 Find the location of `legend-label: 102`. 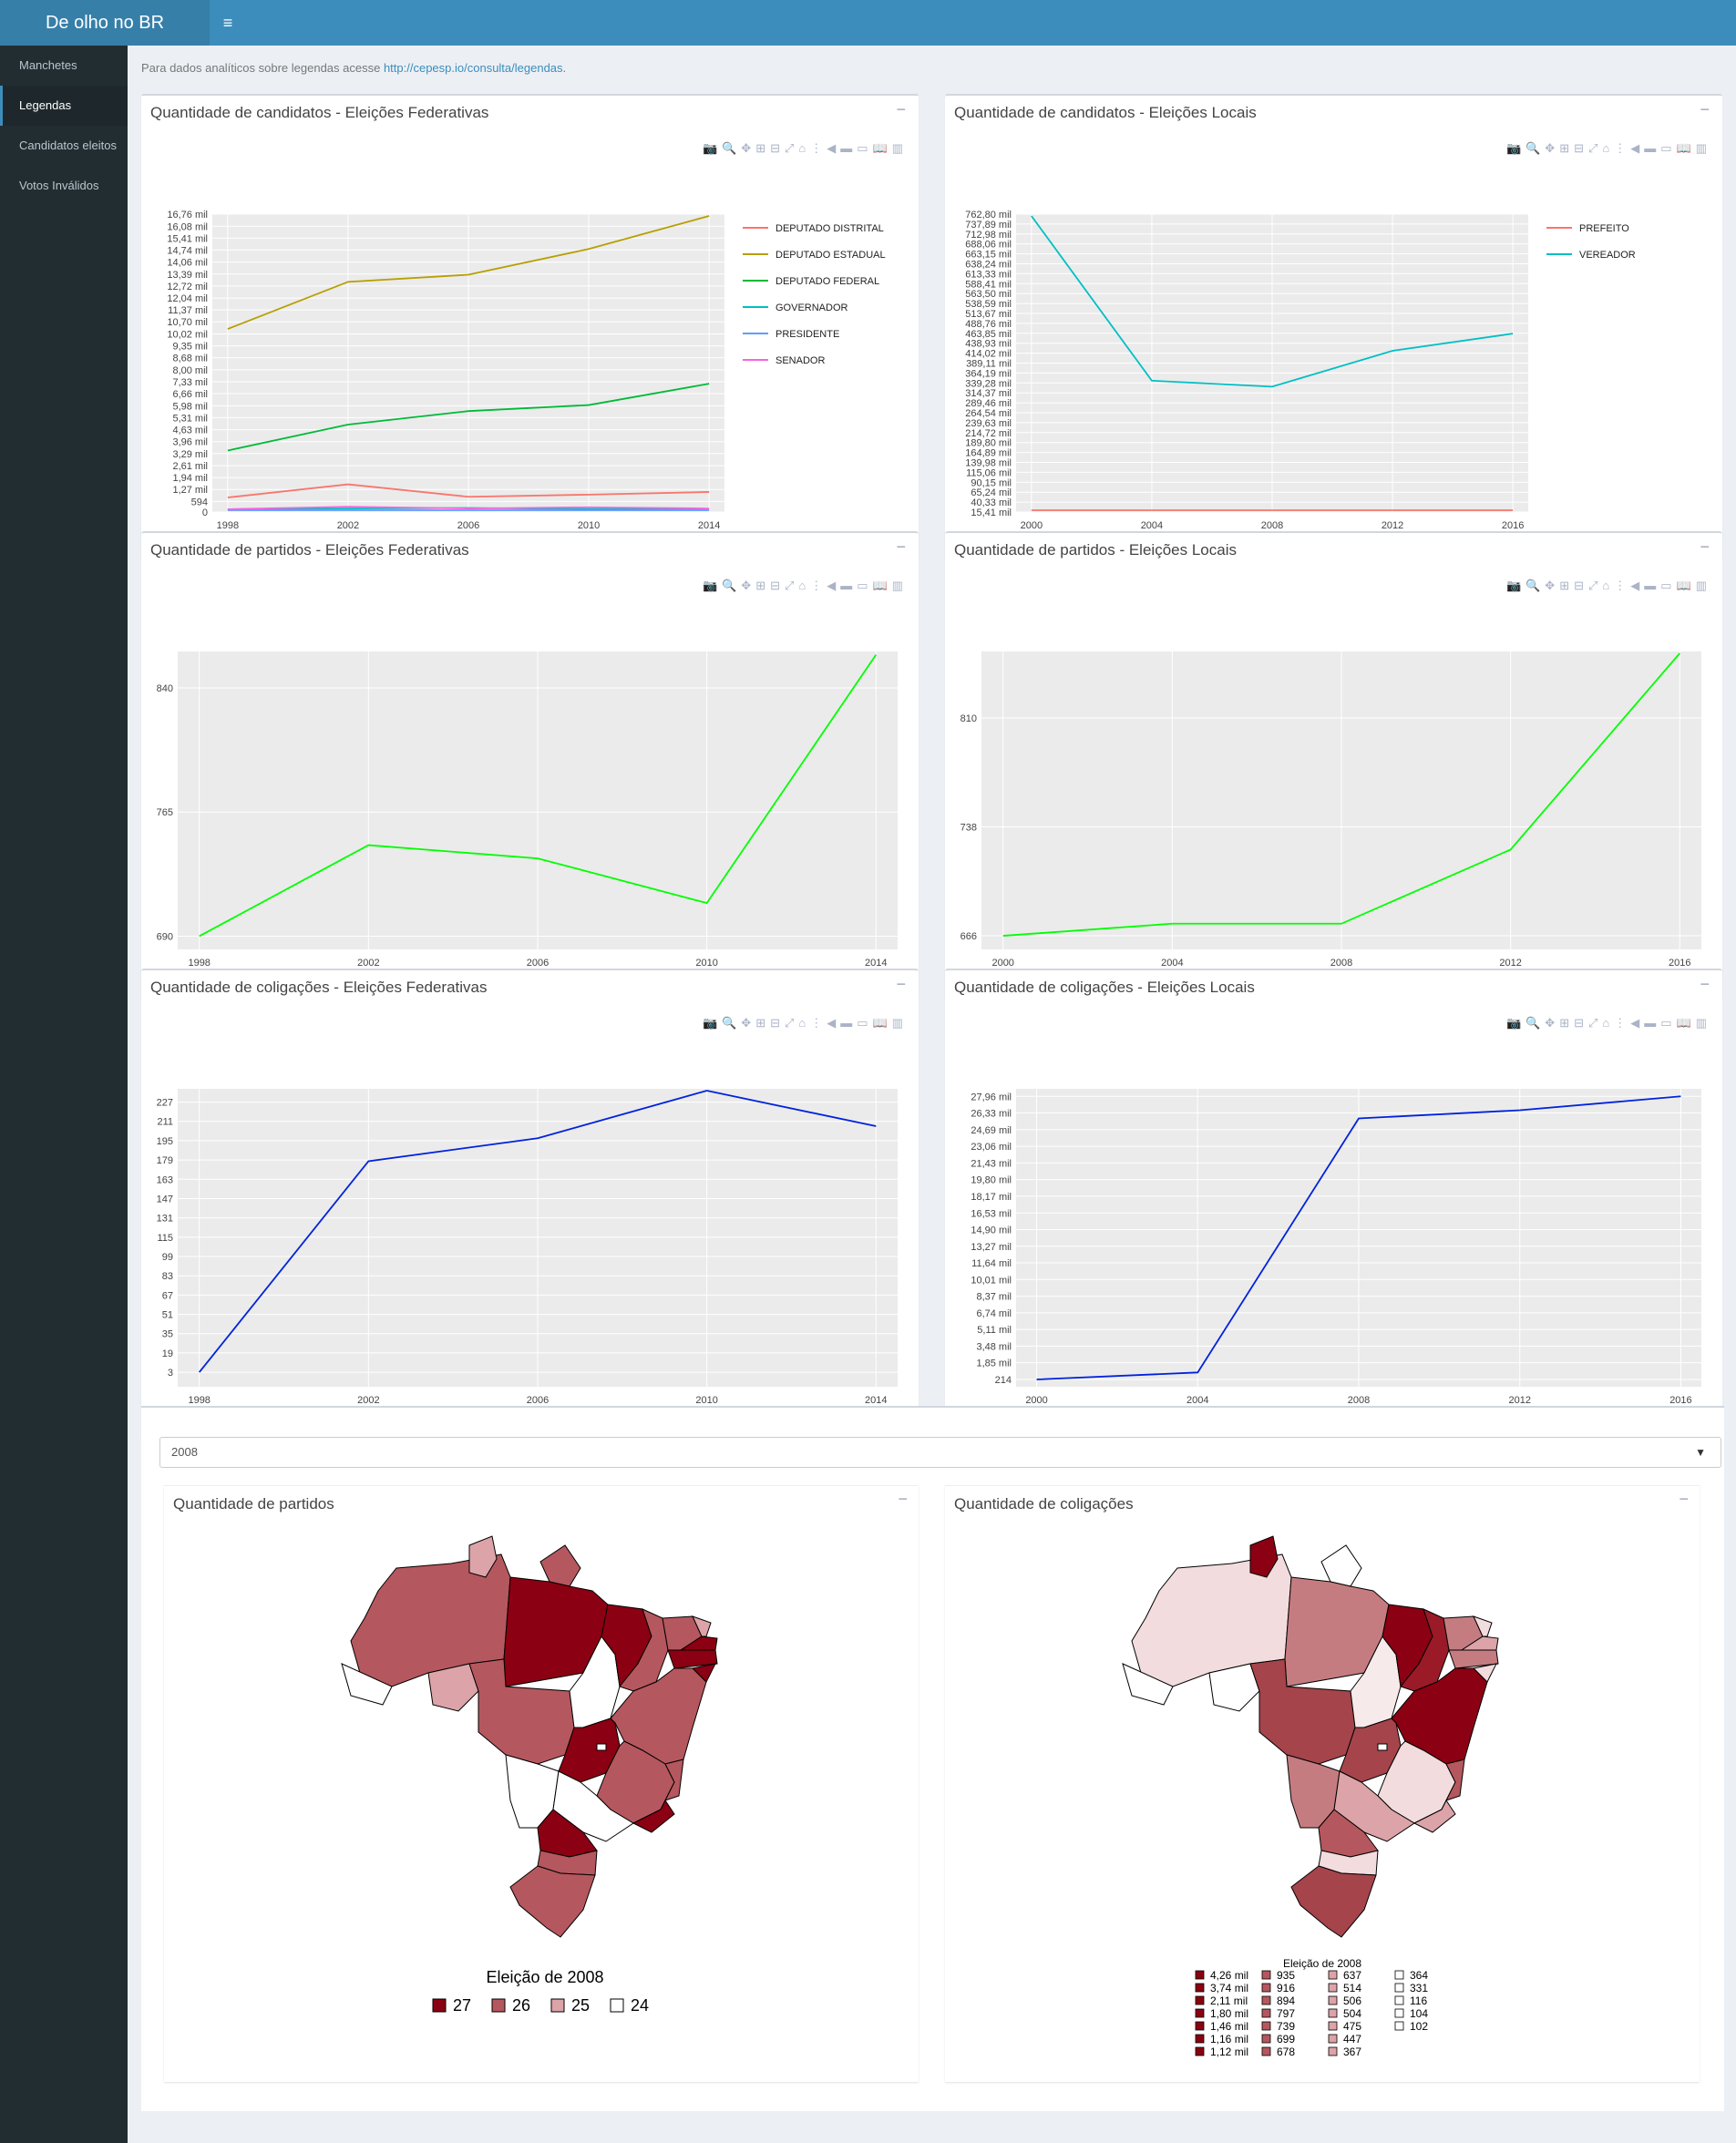

legend-label: 102 is located at coordinates (1419, 2026).